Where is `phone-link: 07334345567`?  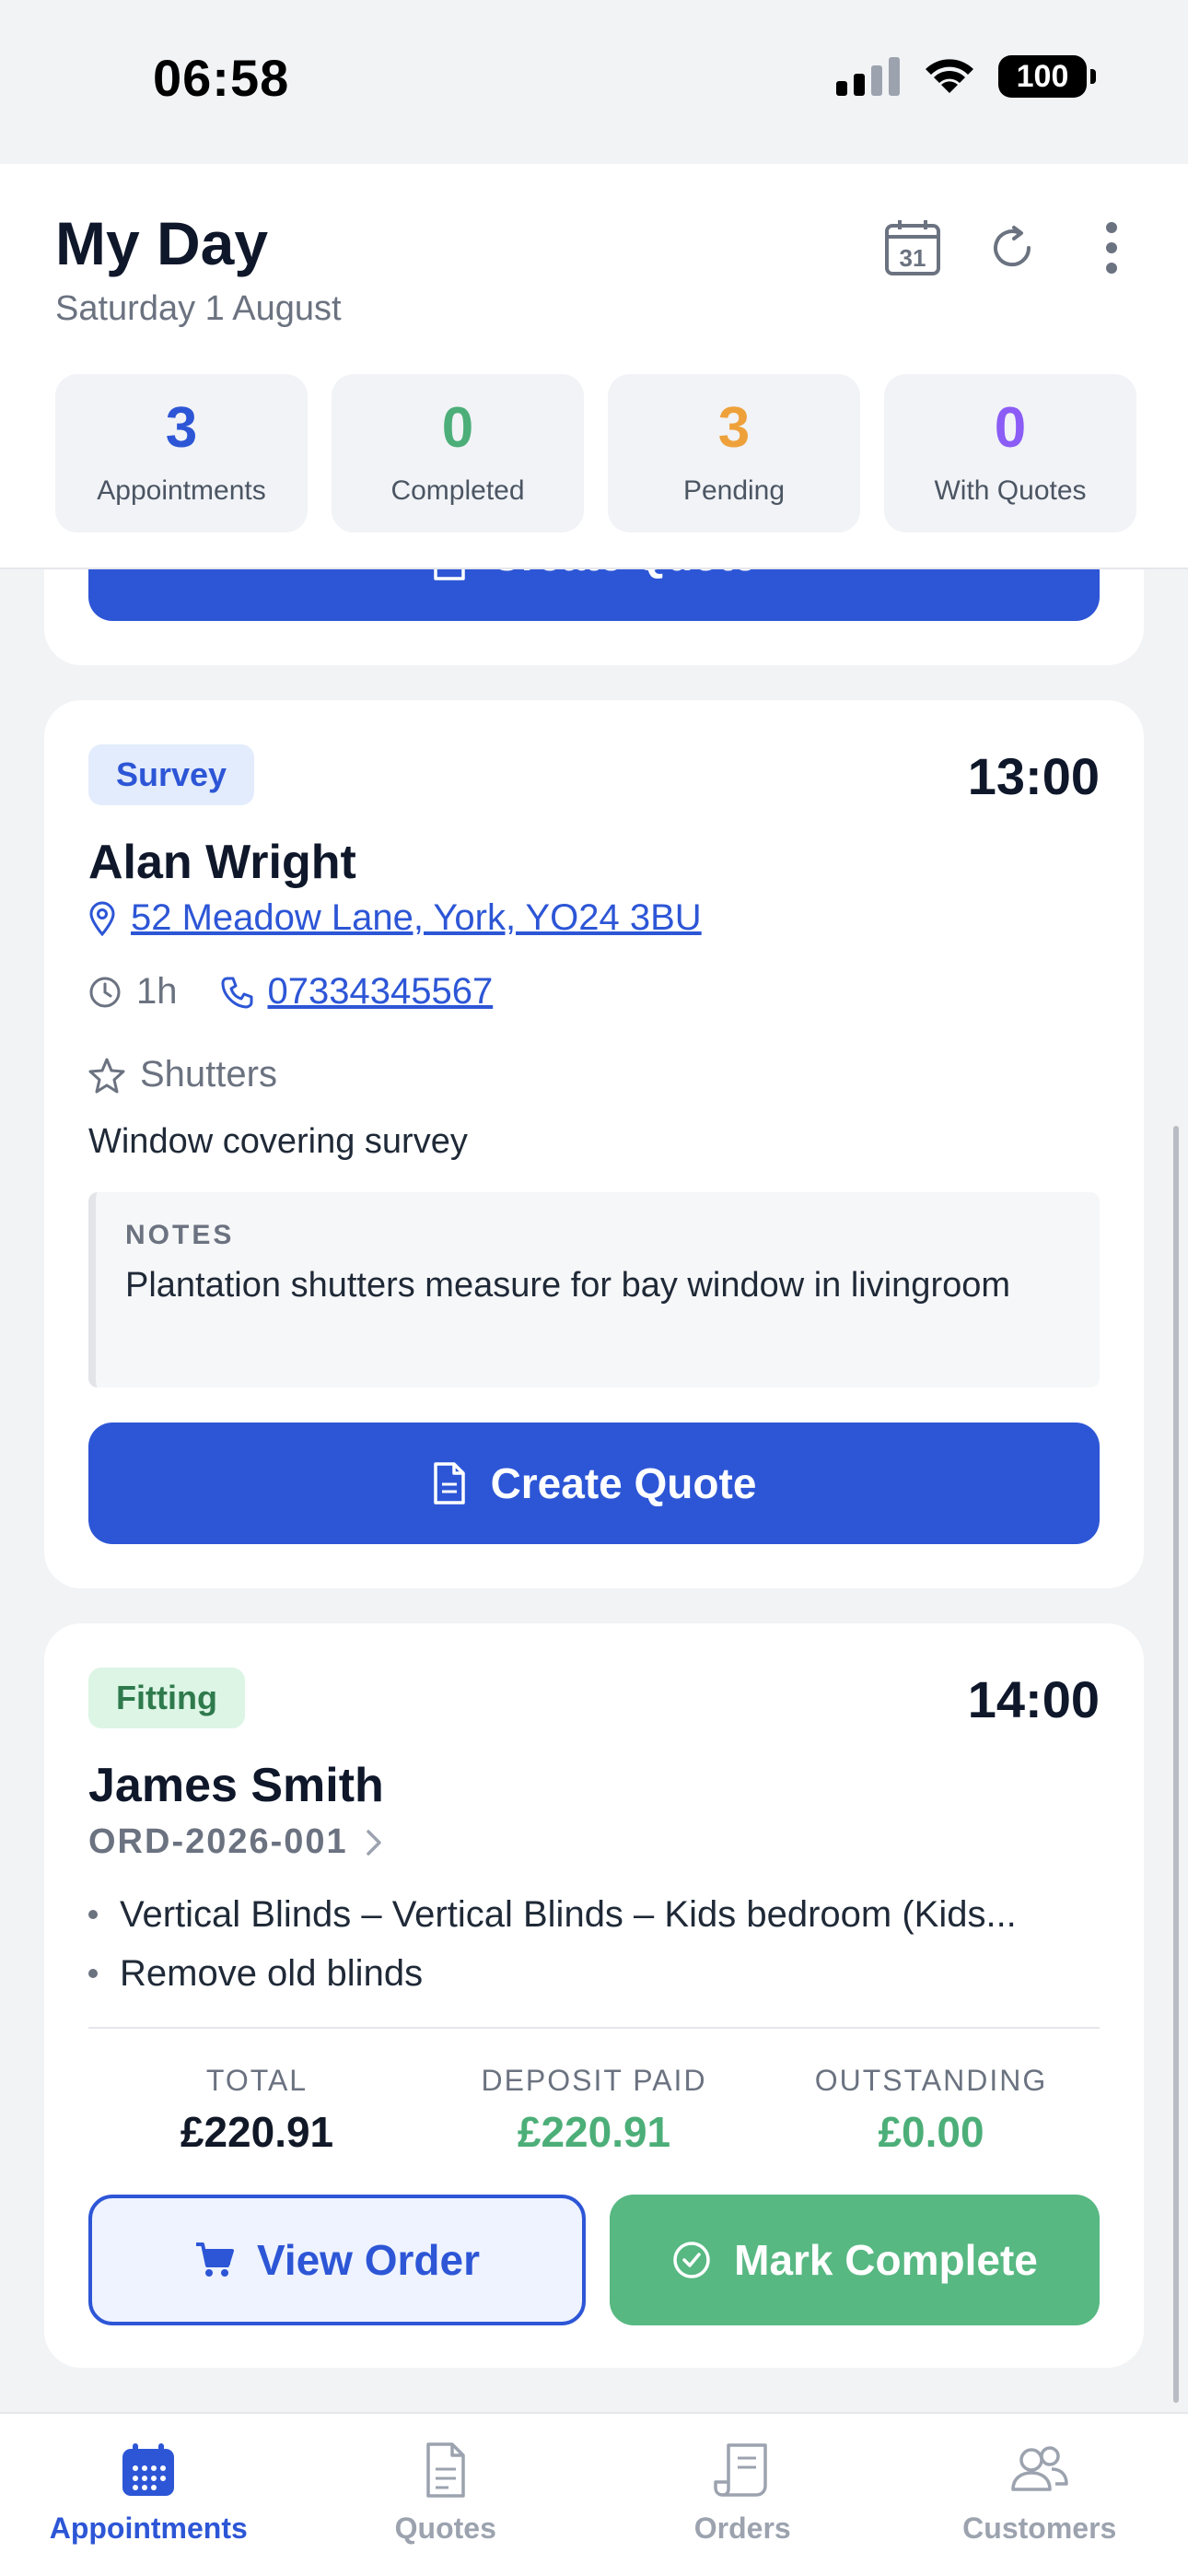
phone-link: 07334345567 is located at coordinates (381, 992).